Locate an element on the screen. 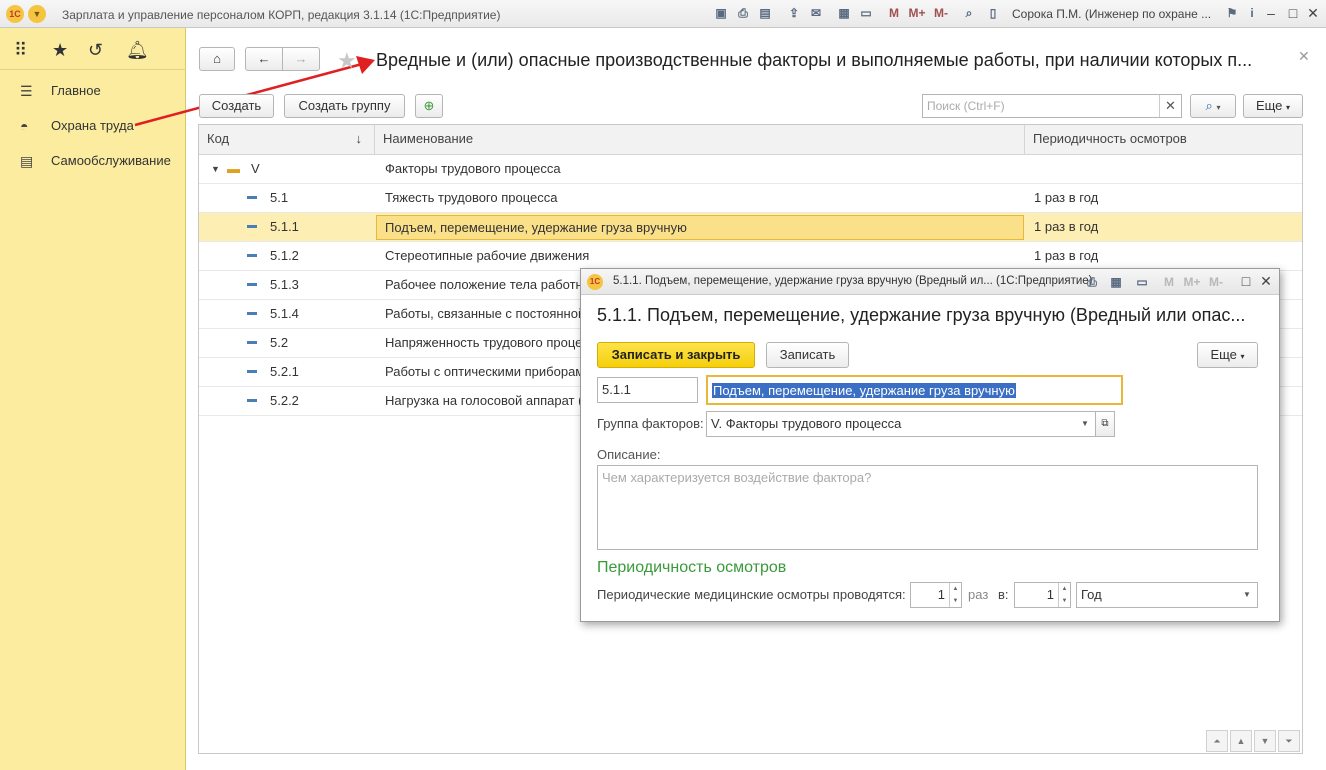 This screenshot has width=1326, height=770. period-unit-select: Год ▼ is located at coordinates (1167, 595).